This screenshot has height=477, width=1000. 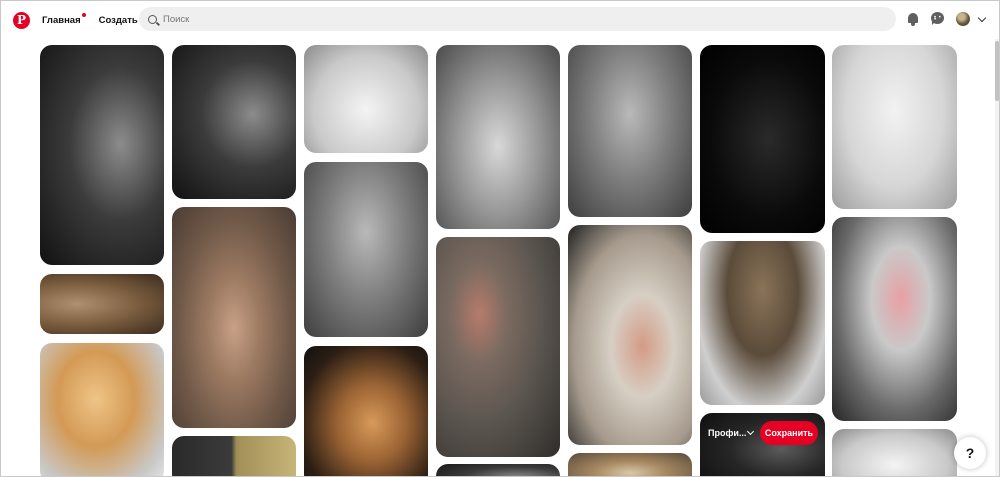 I want to click on search-bar, so click(x=517, y=19).